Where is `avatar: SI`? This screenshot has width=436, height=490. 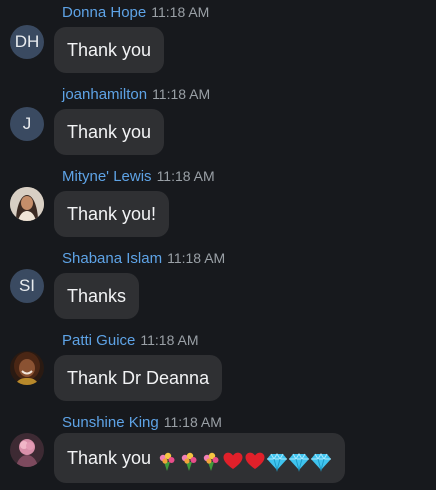 avatar: SI is located at coordinates (27, 286).